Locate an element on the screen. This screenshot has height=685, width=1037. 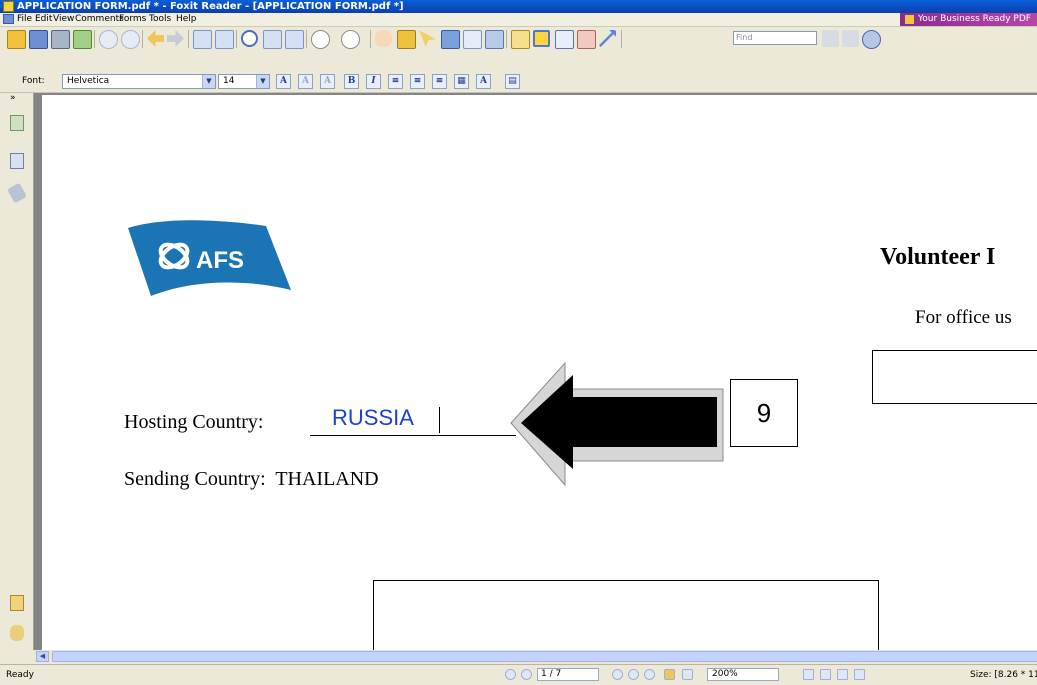
next-view-icon is located at coordinates (175, 38).